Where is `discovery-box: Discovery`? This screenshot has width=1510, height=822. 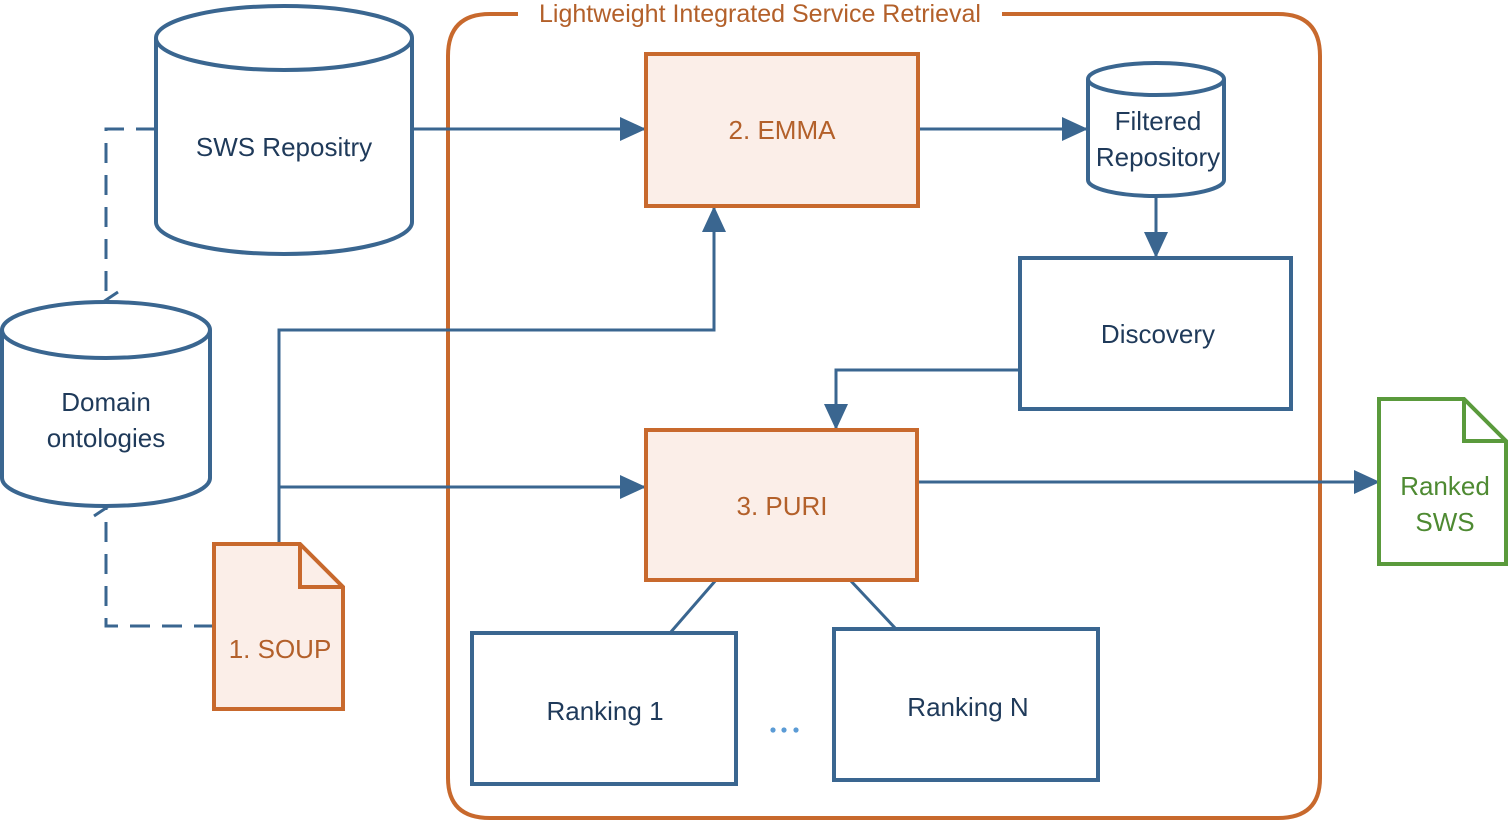
discovery-box: Discovery is located at coordinates (1155, 333).